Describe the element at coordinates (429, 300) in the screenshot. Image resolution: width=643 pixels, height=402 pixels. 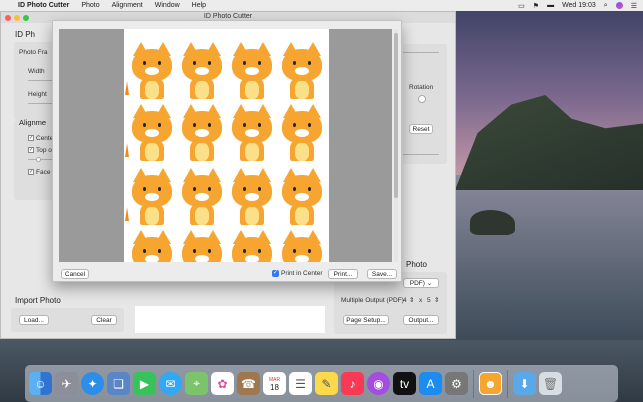
I see `multiple-cols-value: 5` at that location.